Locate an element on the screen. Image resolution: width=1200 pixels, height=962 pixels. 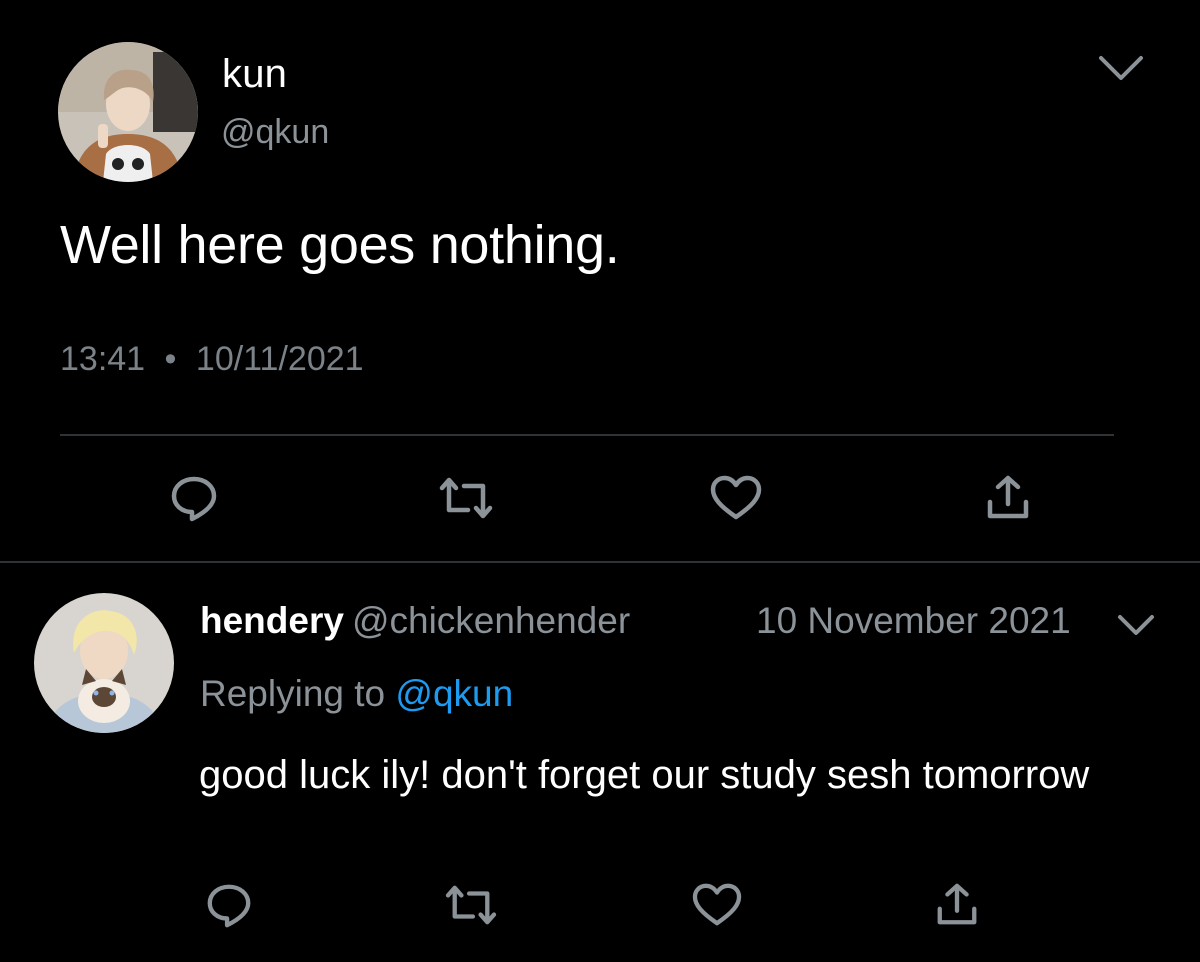
main-share-button is located at coordinates (1008, 498).